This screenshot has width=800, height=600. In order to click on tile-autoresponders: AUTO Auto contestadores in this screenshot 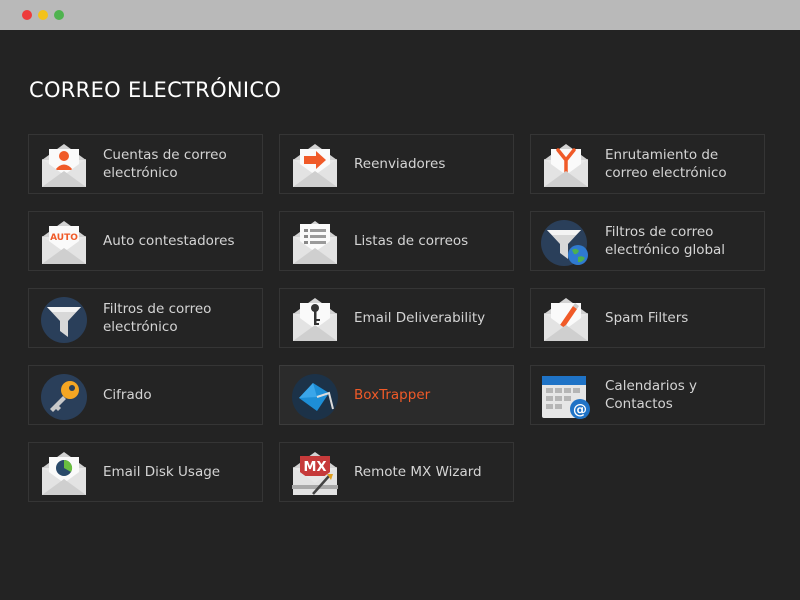, I will do `click(145, 241)`.